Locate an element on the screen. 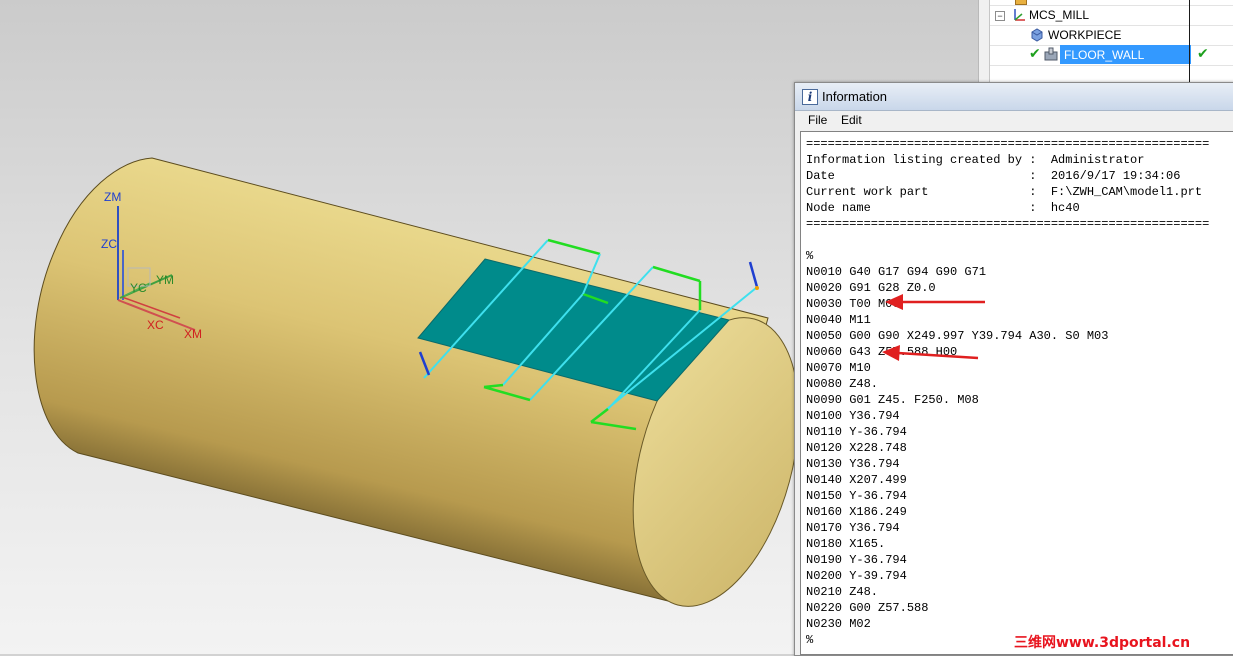 This screenshot has width=1233, height=656. window-titlebar: i Information is located at coordinates (1014, 97).